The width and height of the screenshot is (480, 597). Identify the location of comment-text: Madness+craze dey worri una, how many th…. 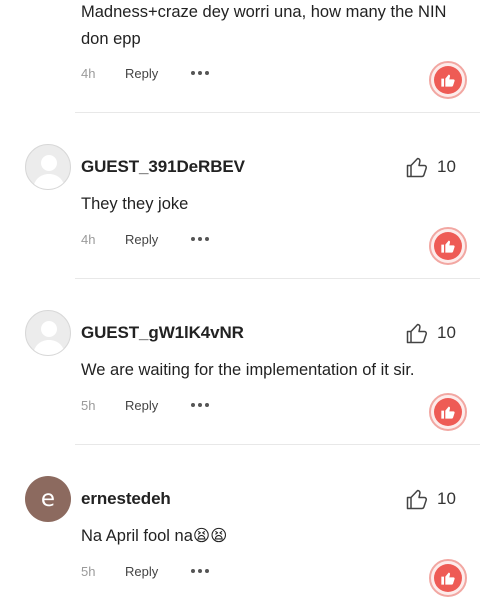
(264, 25).